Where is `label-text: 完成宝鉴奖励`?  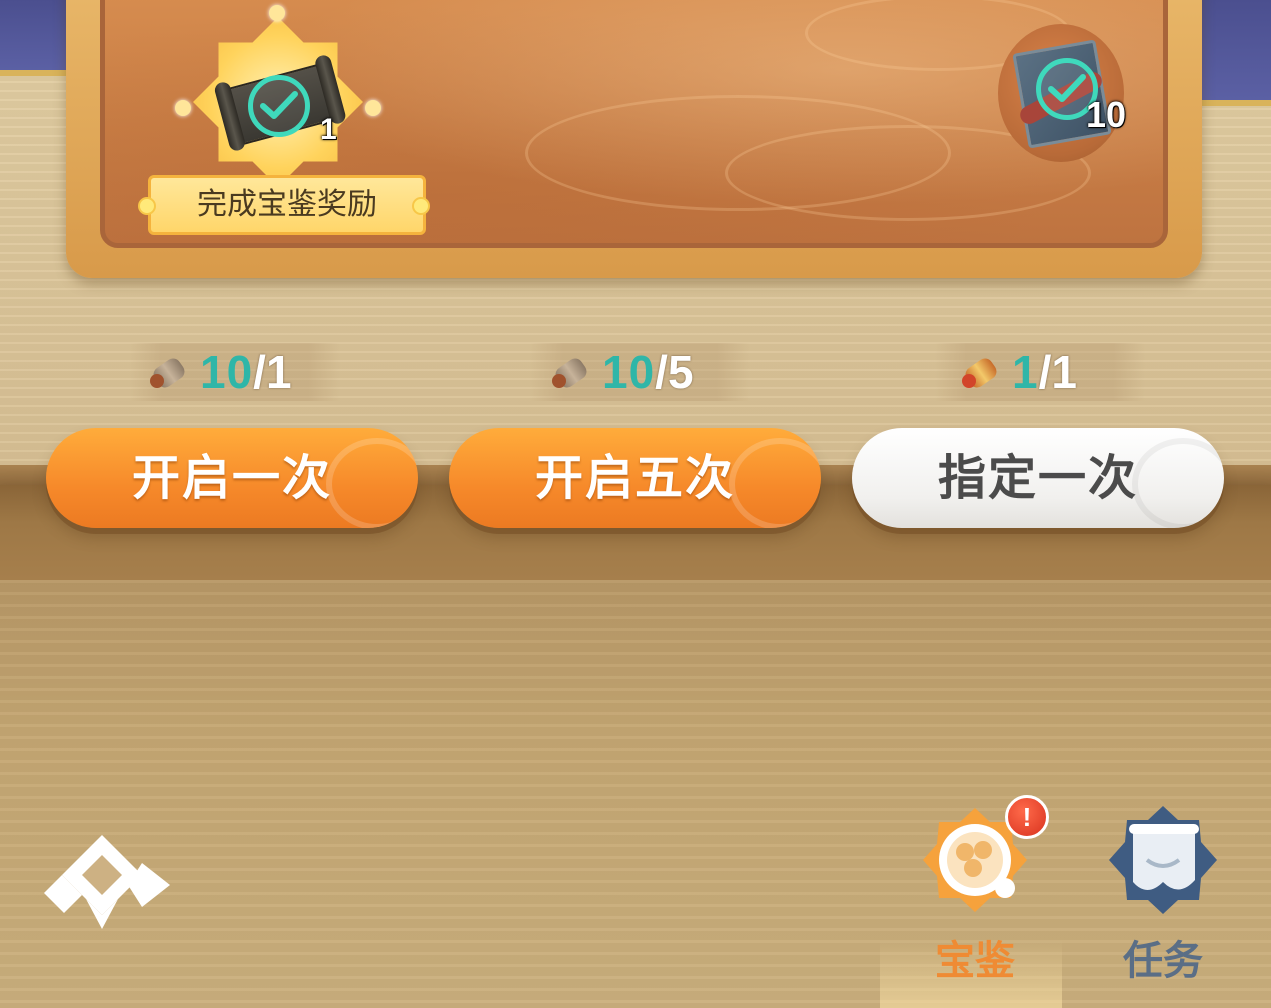
label-text: 完成宝鉴奖励 is located at coordinates (287, 204).